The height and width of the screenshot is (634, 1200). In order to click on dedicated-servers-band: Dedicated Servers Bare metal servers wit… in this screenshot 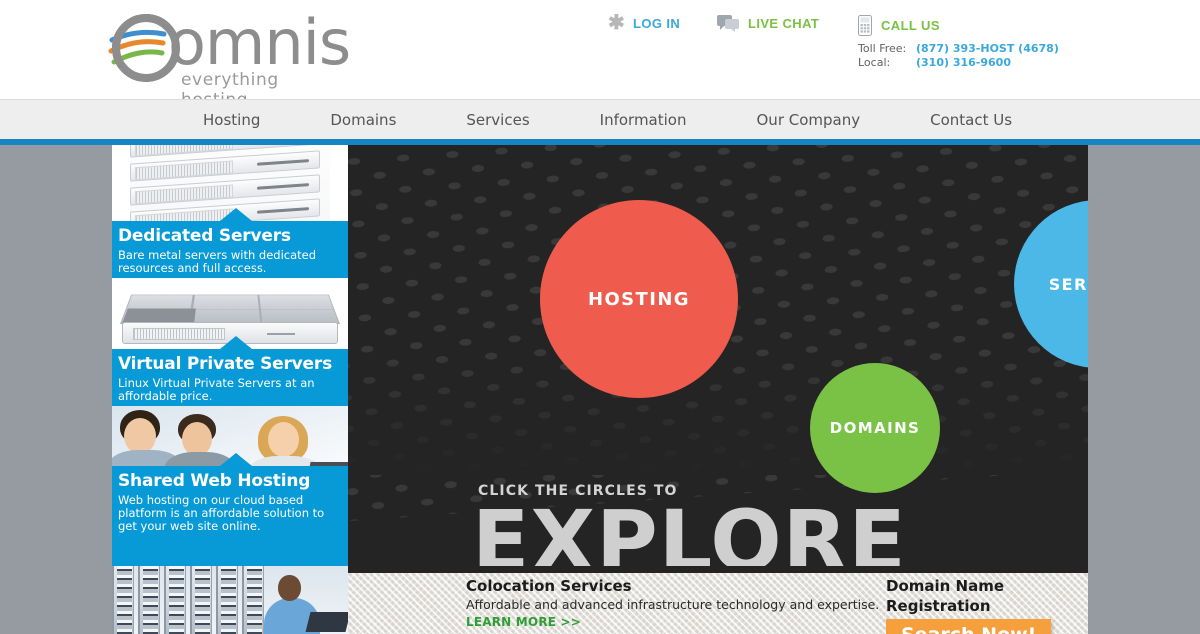, I will do `click(230, 243)`.